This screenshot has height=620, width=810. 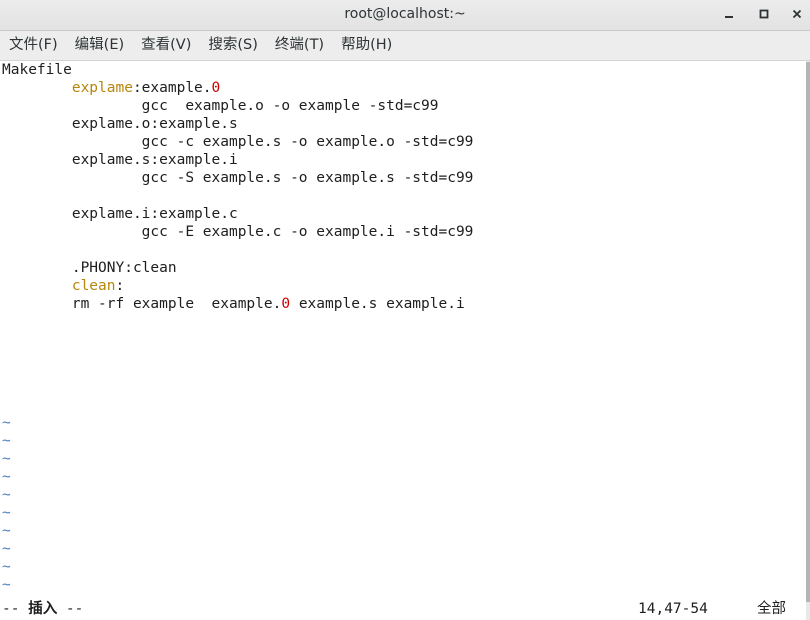 I want to click on code-text: example.s example.i, so click(x=377, y=304).